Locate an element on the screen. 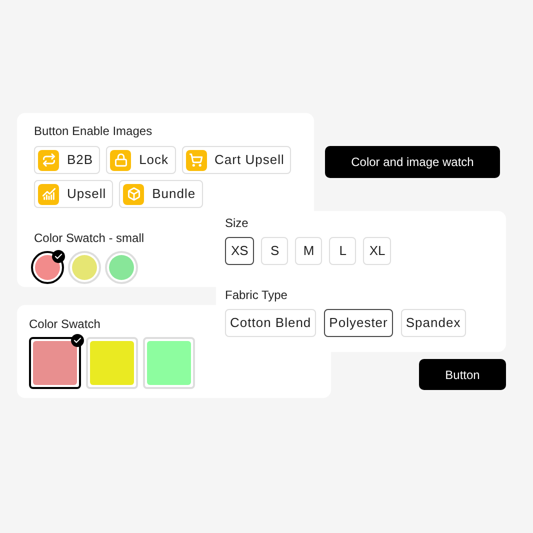 This screenshot has width=533, height=533. fabric-option: Polyester is located at coordinates (358, 323).